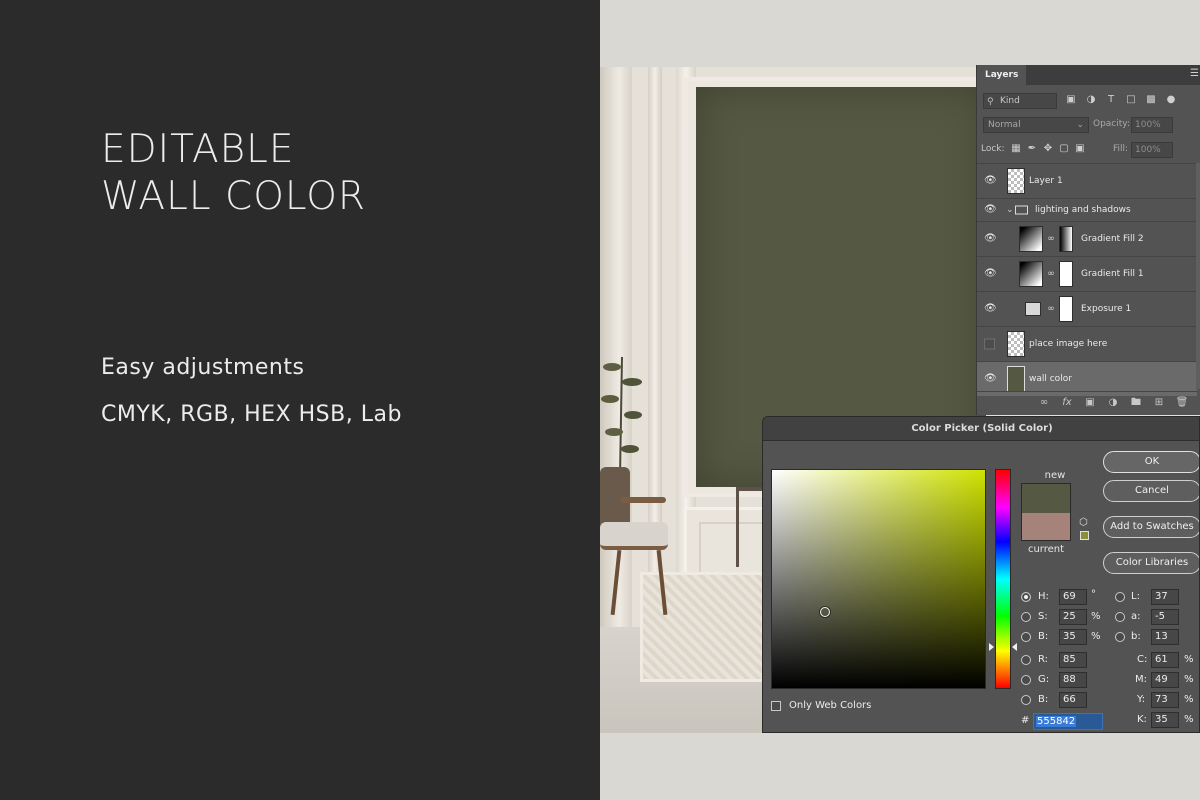 The width and height of the screenshot is (1200, 800). I want to click on hue-slider-handle-left, so click(991, 647).